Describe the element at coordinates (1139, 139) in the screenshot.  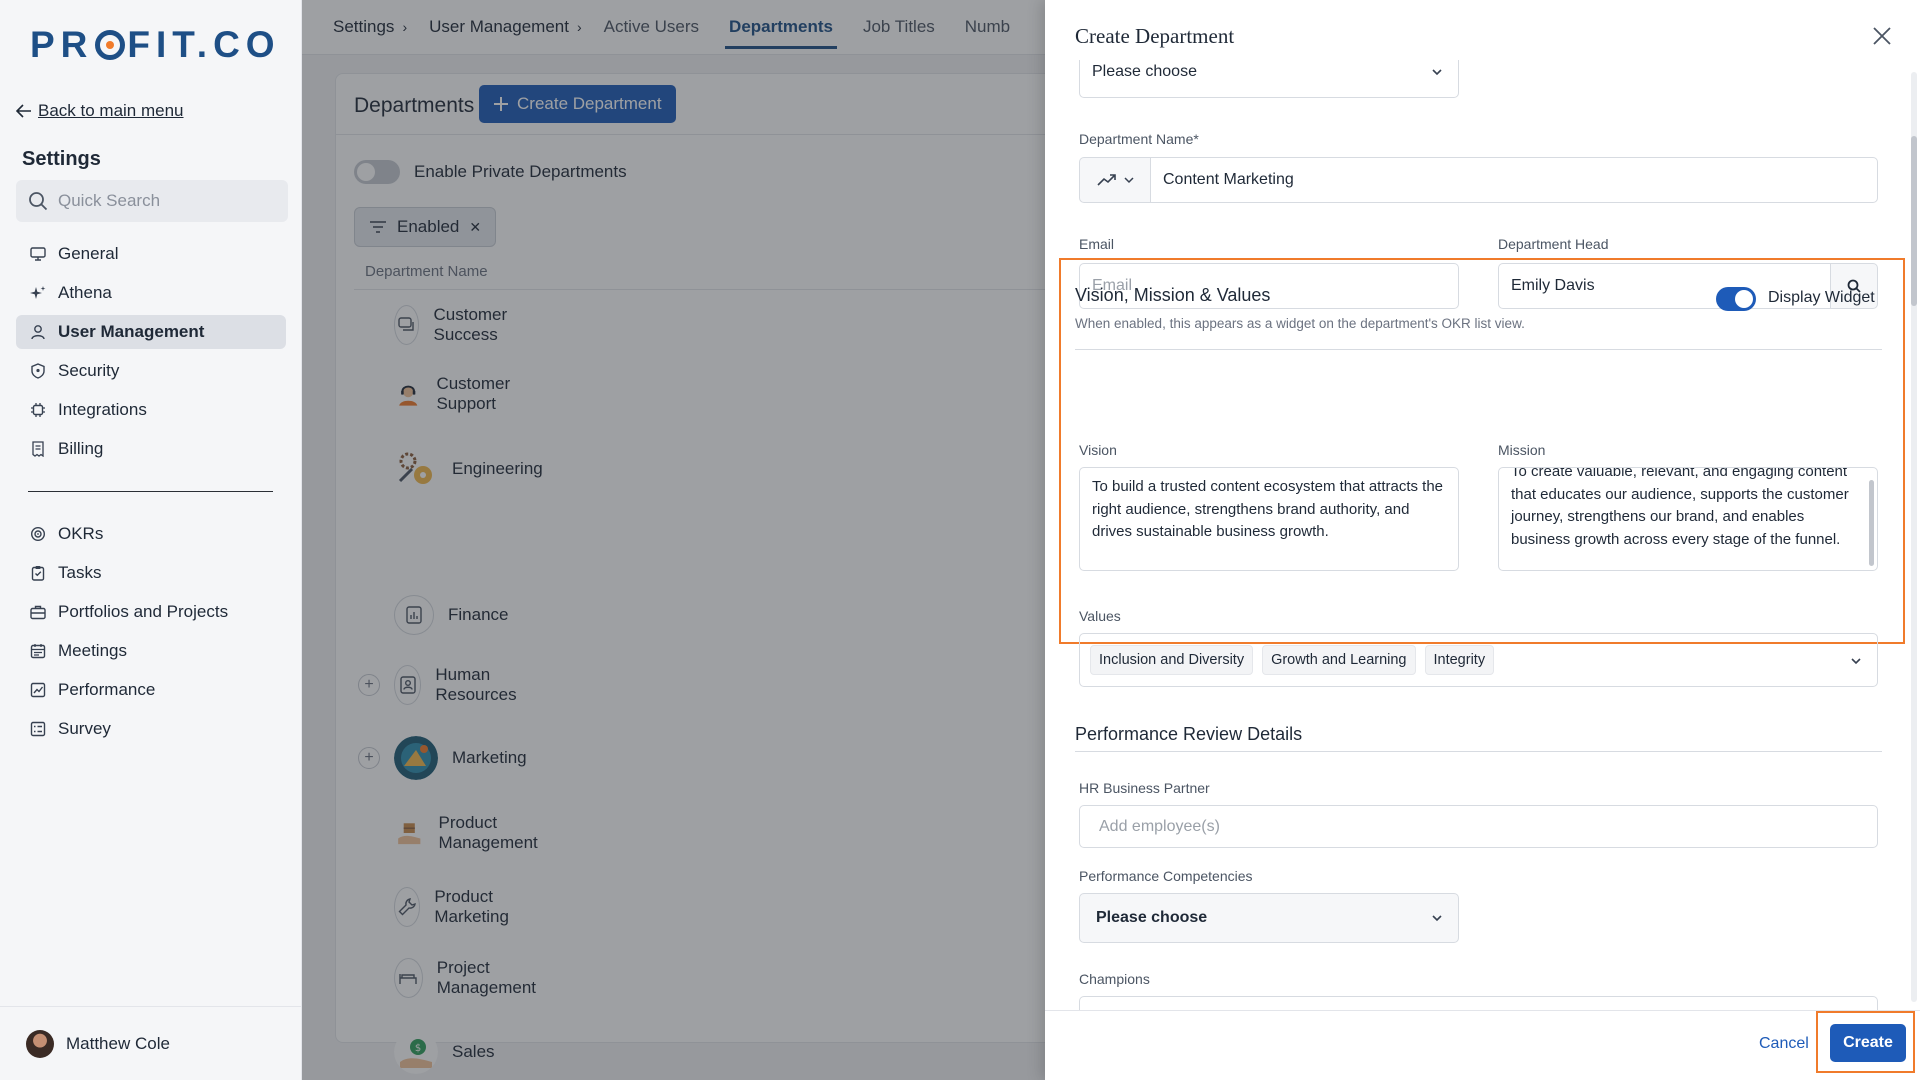
I see `department-name-label: Department Name*` at that location.